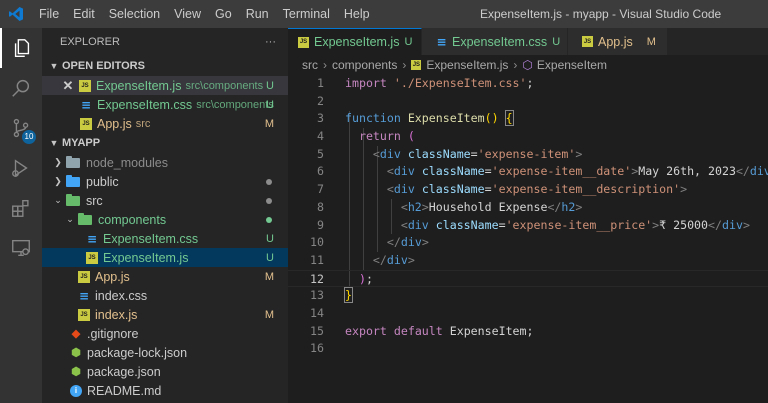  Describe the element at coordinates (132, 219) in the screenshot. I see `tree-item-label: components` at that location.